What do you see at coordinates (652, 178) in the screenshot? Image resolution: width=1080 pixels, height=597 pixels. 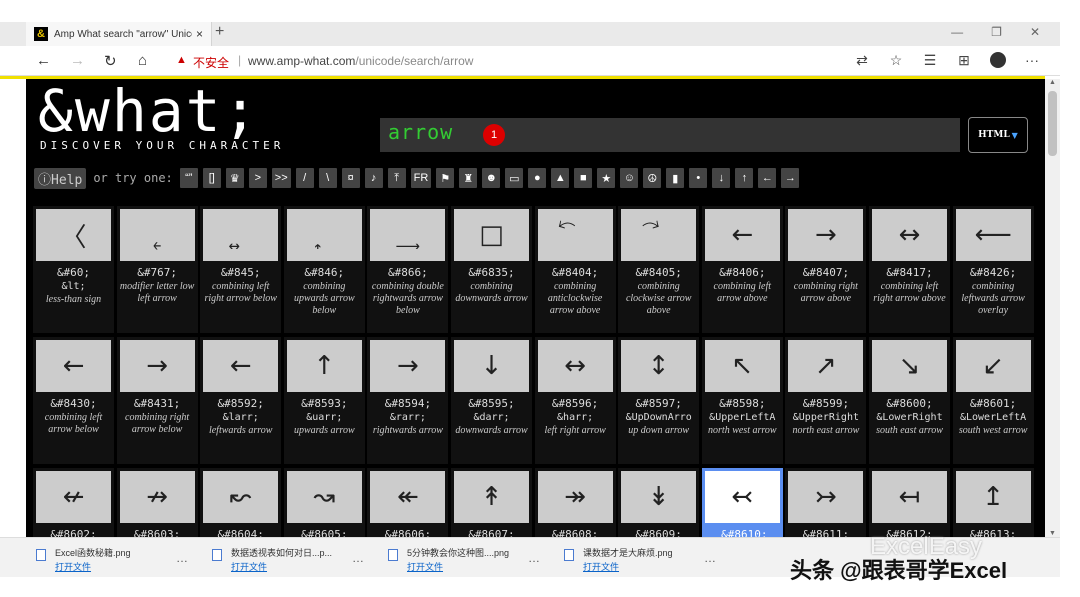 I see `suggestion-chip: ☮` at bounding box center [652, 178].